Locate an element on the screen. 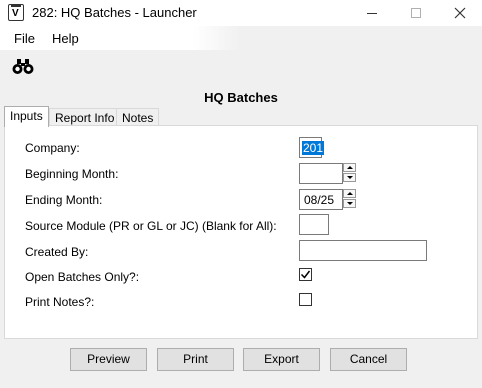 This screenshot has height=388, width=482. ending-month-field: 08/25 is located at coordinates (321, 199).